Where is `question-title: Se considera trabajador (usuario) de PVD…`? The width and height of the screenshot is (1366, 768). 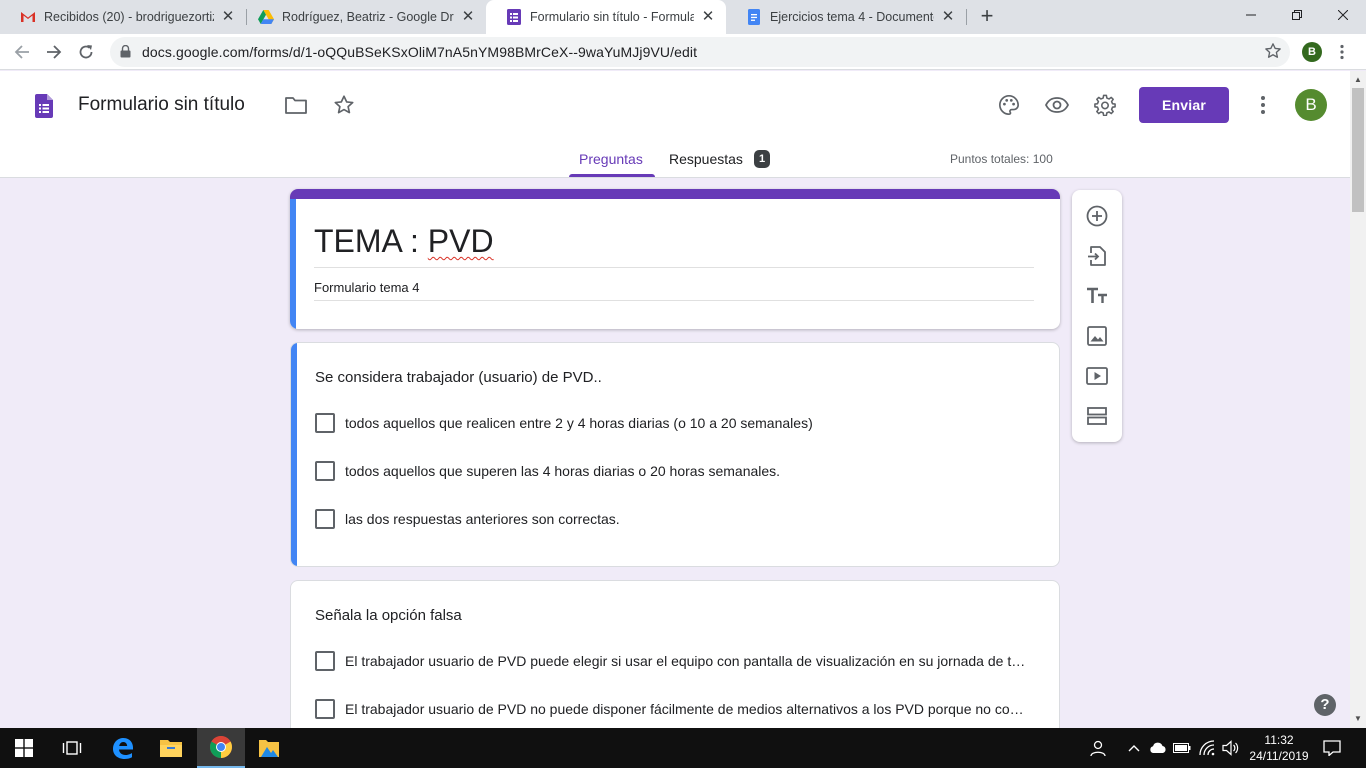
question-title: Se considera trabajador (usuario) de PVD… is located at coordinates (458, 377).